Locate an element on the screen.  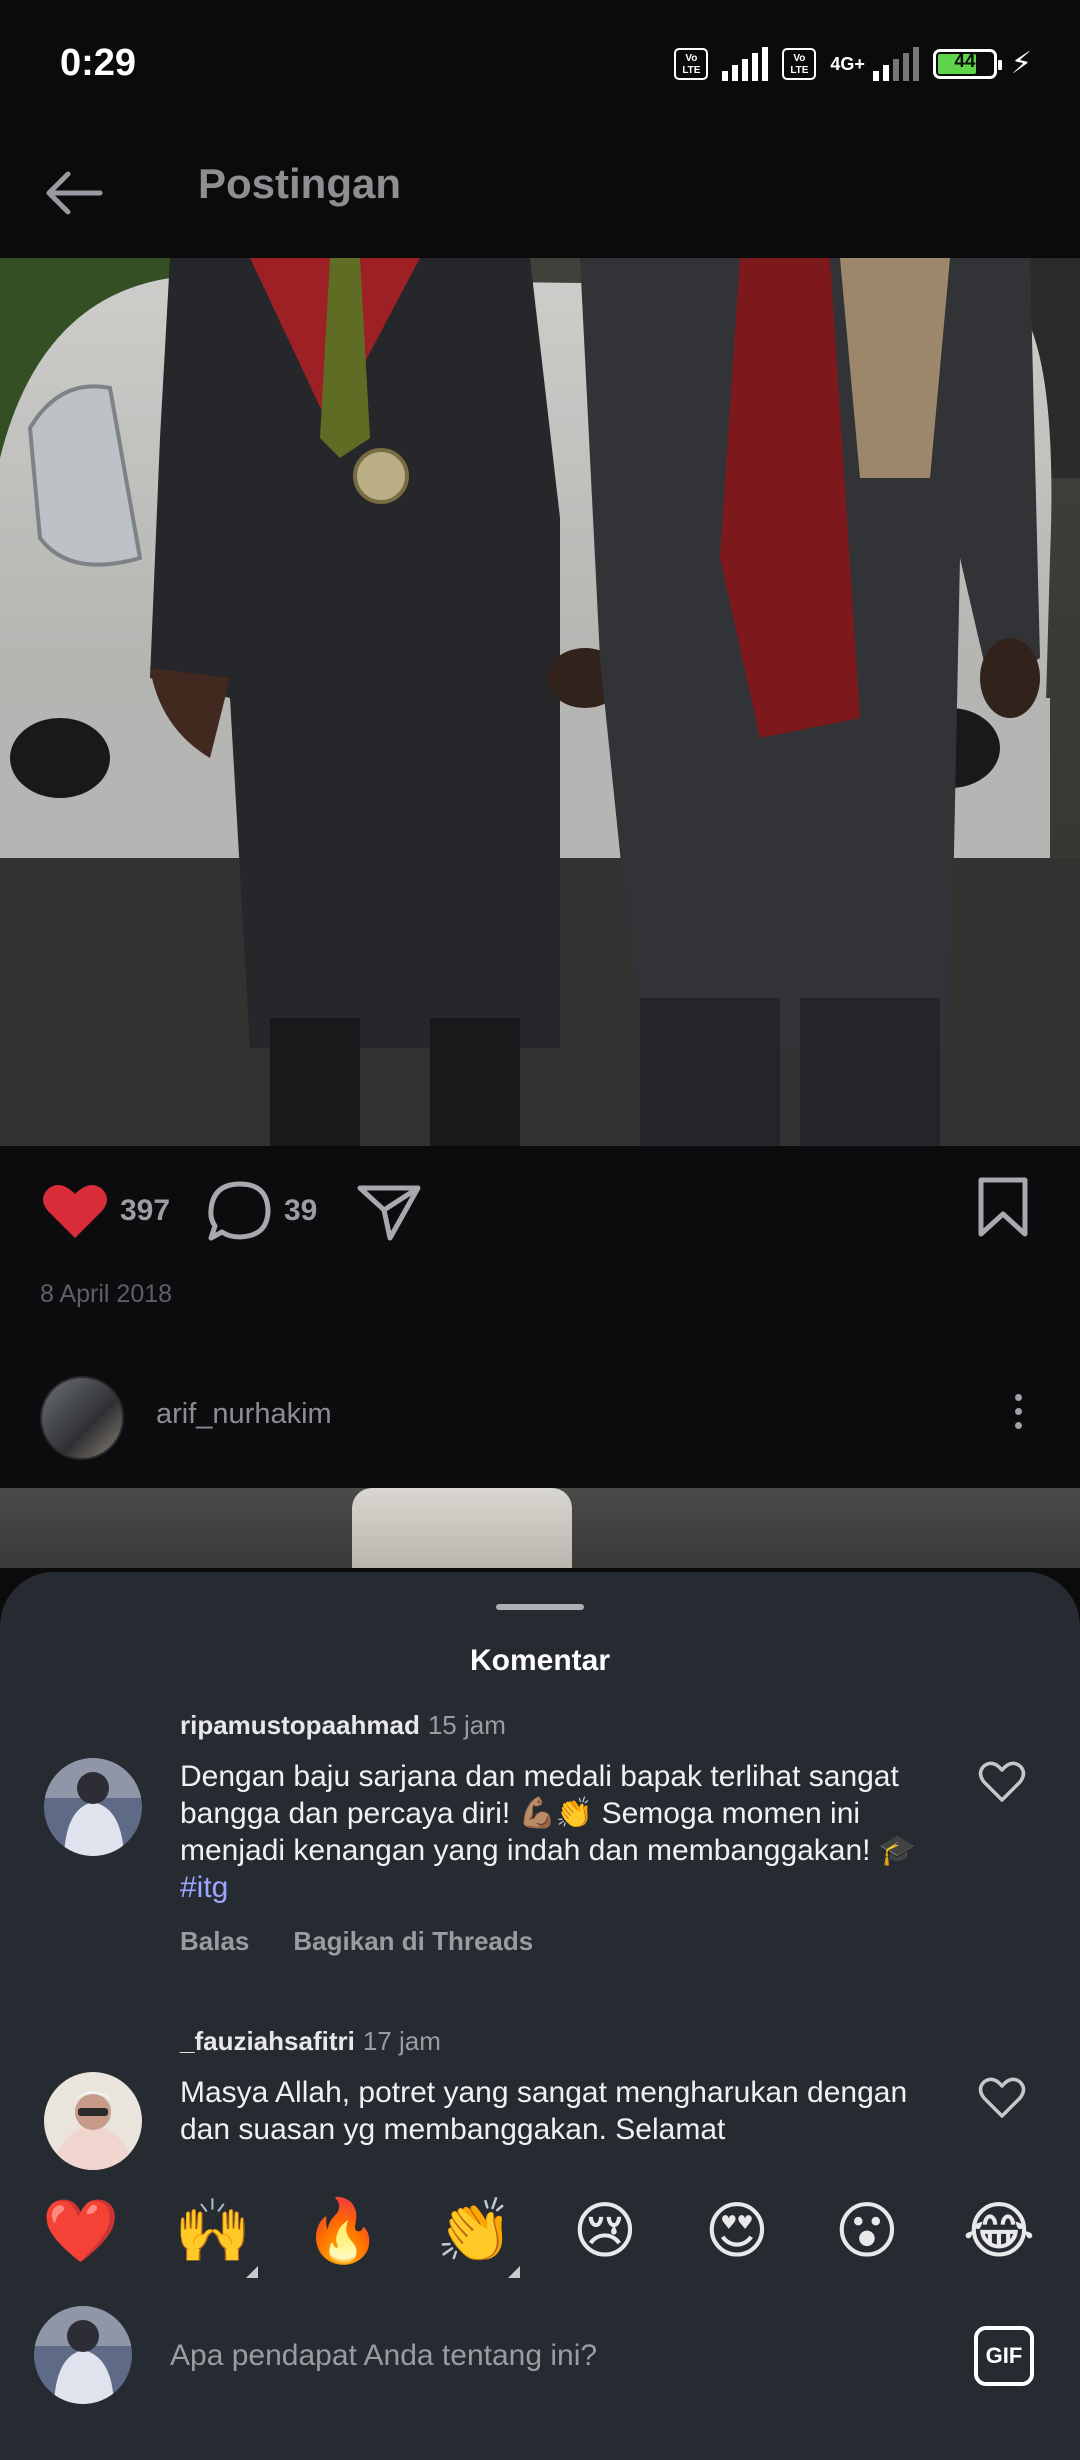
graduation-cap-emoji: 🎓 is located at coordinates (897, 1850).